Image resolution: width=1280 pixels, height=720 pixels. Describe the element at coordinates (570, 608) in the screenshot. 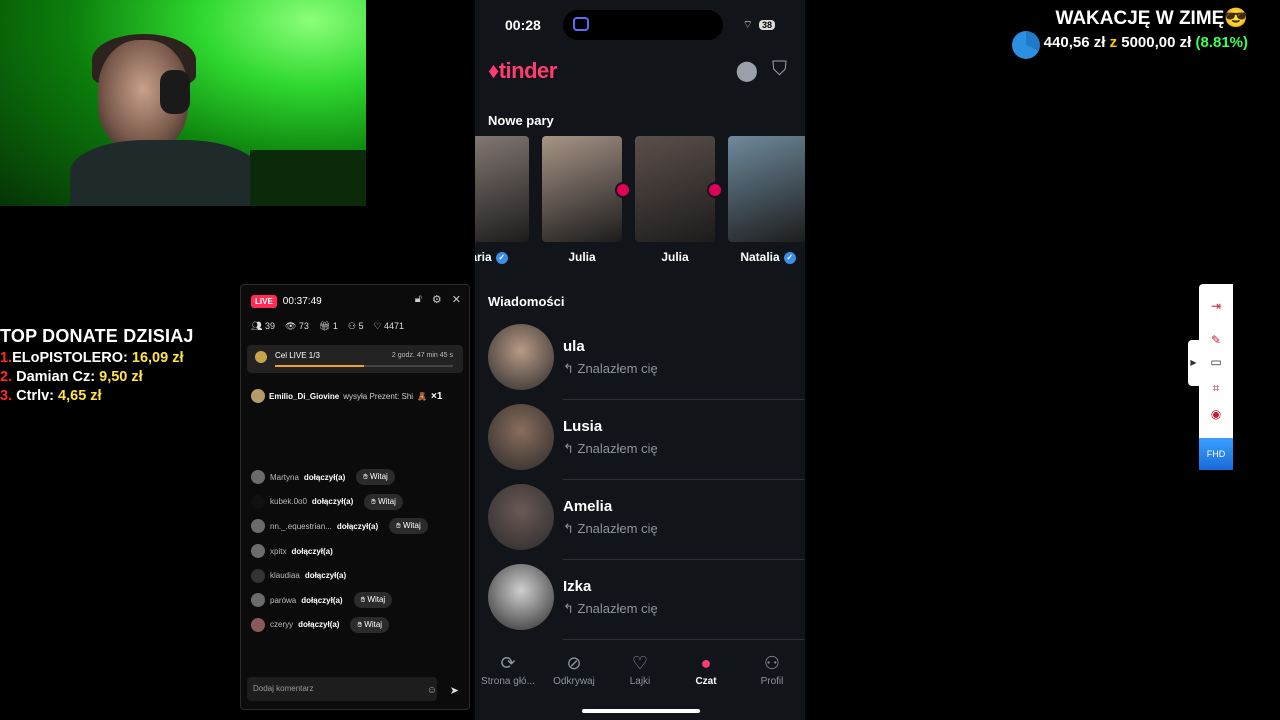

I see `reply-icon: ↰` at that location.